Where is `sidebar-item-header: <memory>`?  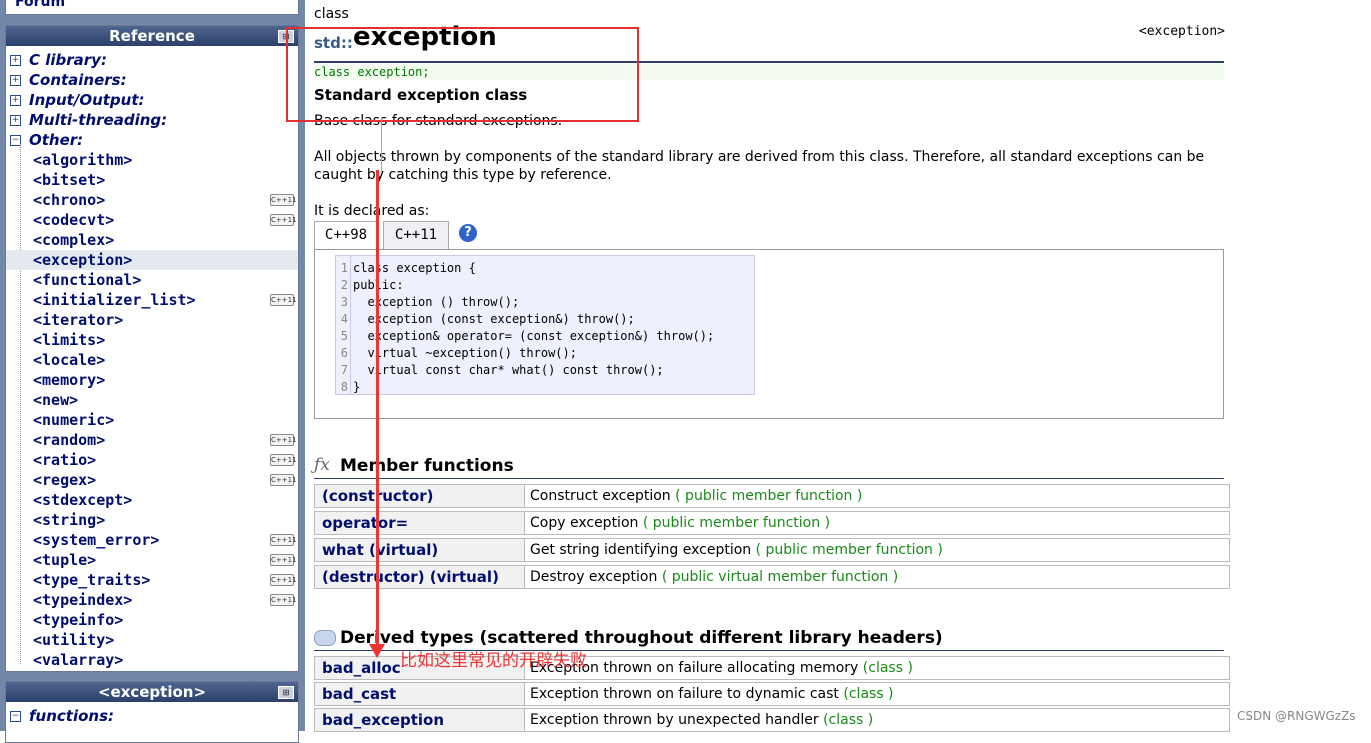
sidebar-item-header: <memory> is located at coordinates (69, 380).